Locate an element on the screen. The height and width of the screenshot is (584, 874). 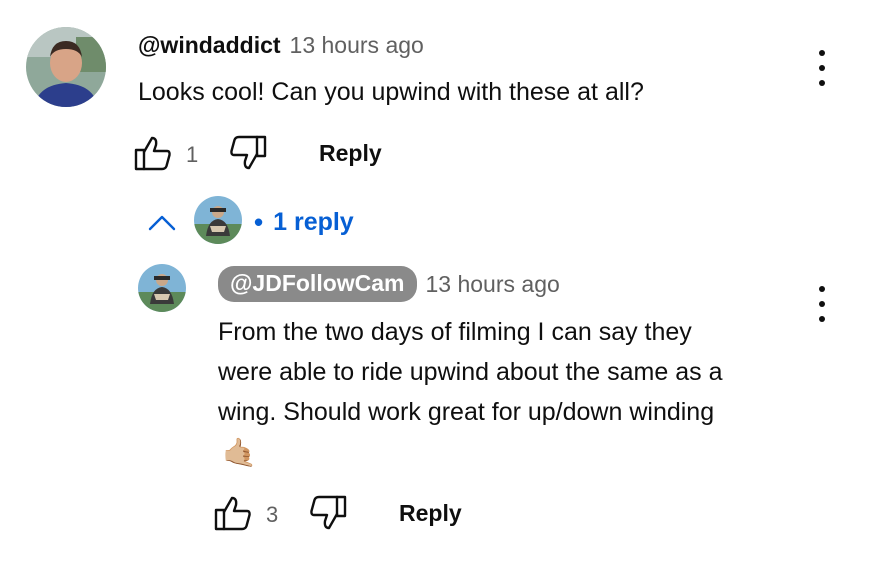
comment-author-line: @windaddict 13 hours ago is located at coordinates (281, 45).